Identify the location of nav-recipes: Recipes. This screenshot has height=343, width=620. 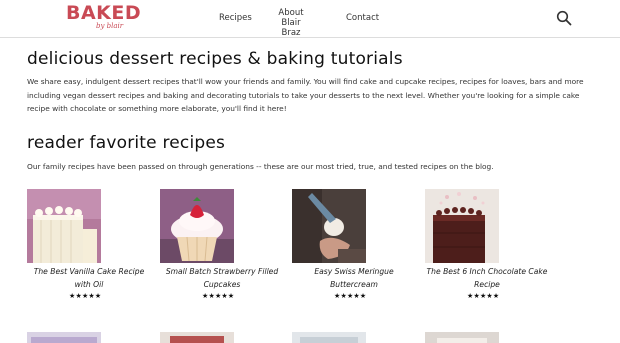
(235, 18).